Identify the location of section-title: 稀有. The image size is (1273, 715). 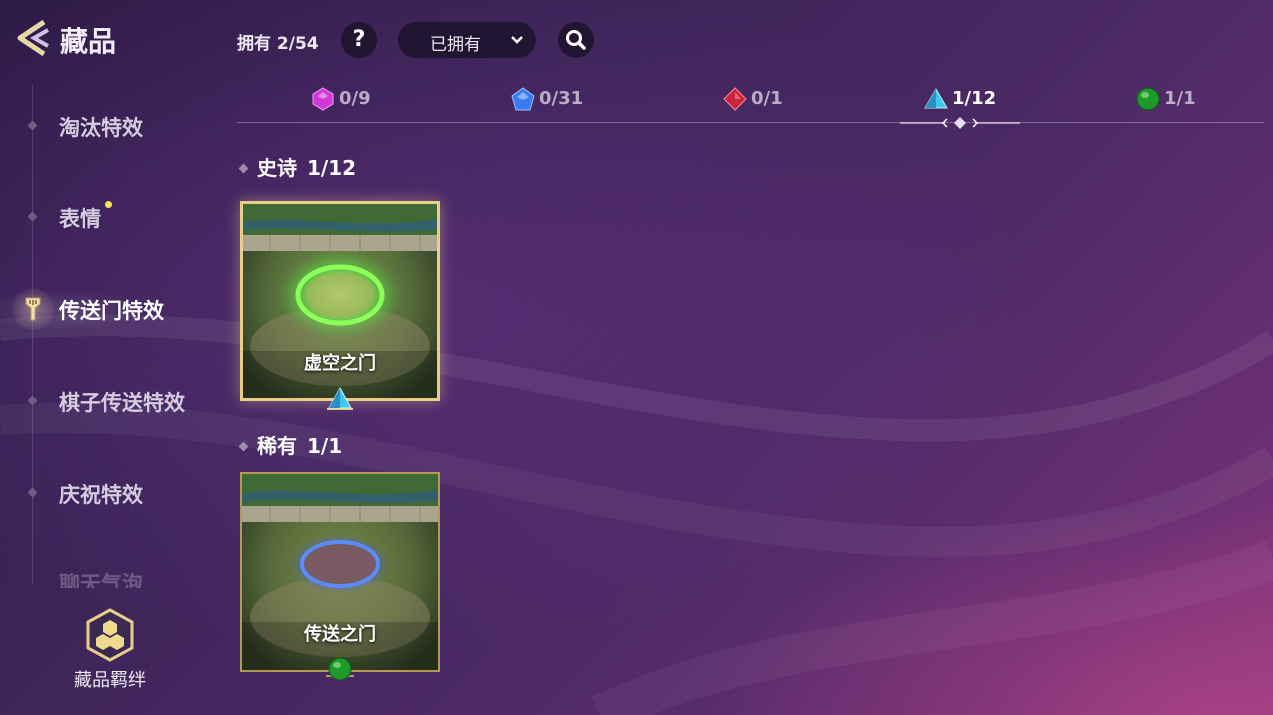
(277, 446).